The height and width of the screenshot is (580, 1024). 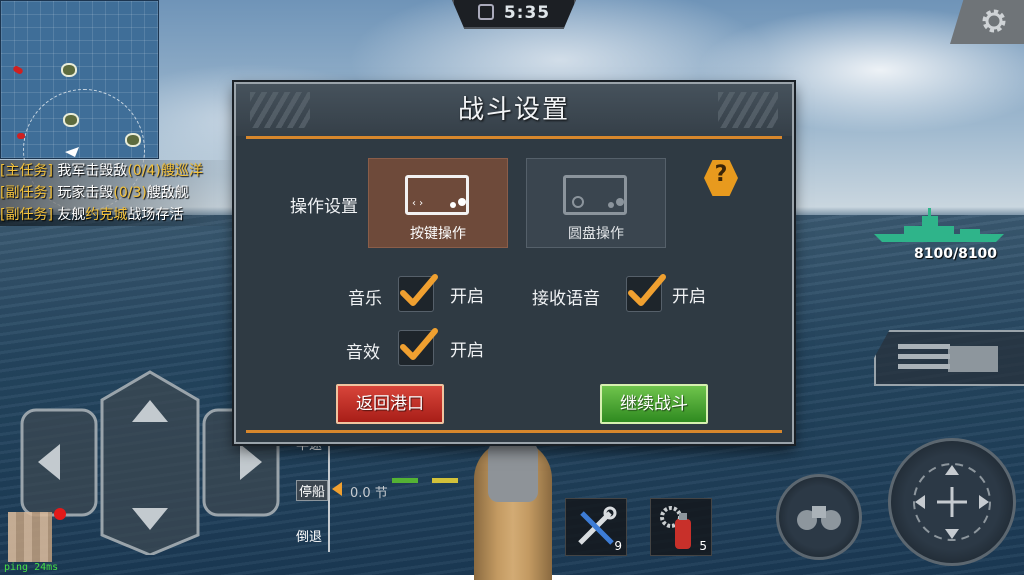 What do you see at coordinates (312, 490) in the screenshot?
I see `throttle-stop-label: 停船` at bounding box center [312, 490].